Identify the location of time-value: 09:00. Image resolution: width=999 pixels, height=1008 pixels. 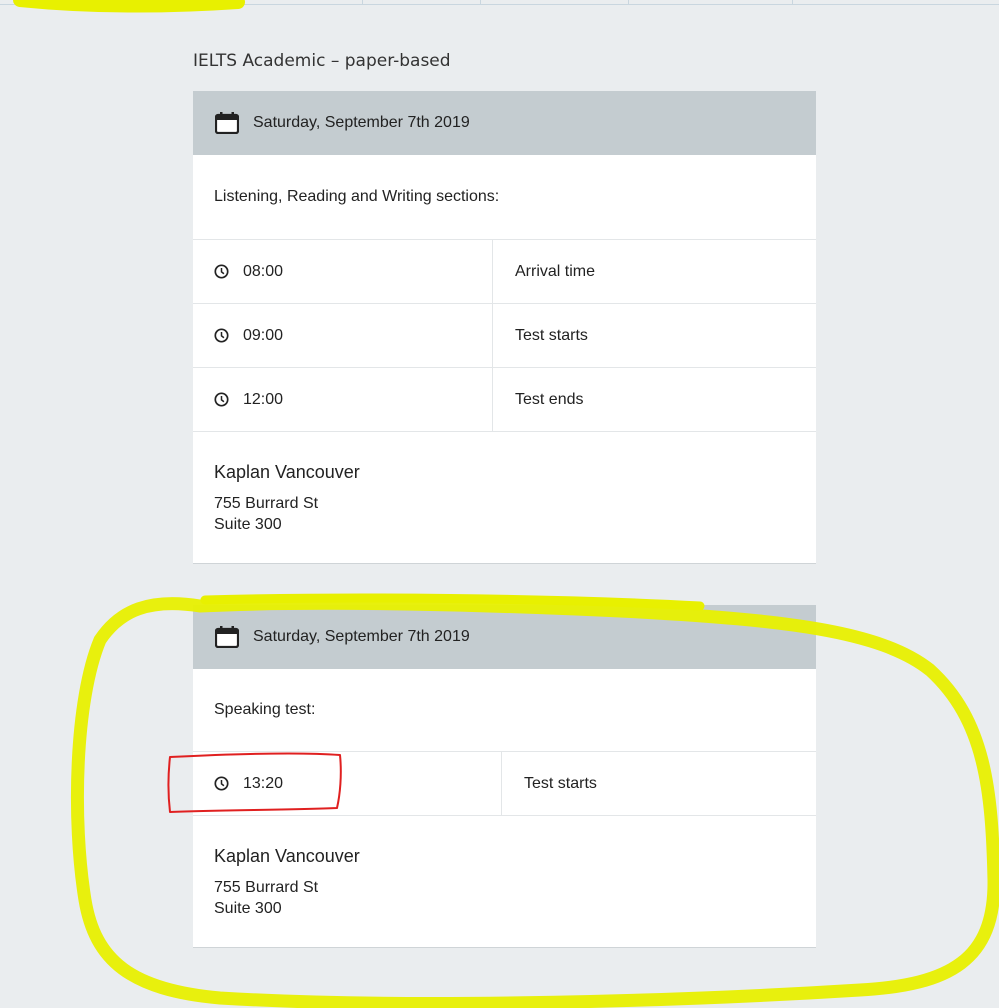
(263, 335).